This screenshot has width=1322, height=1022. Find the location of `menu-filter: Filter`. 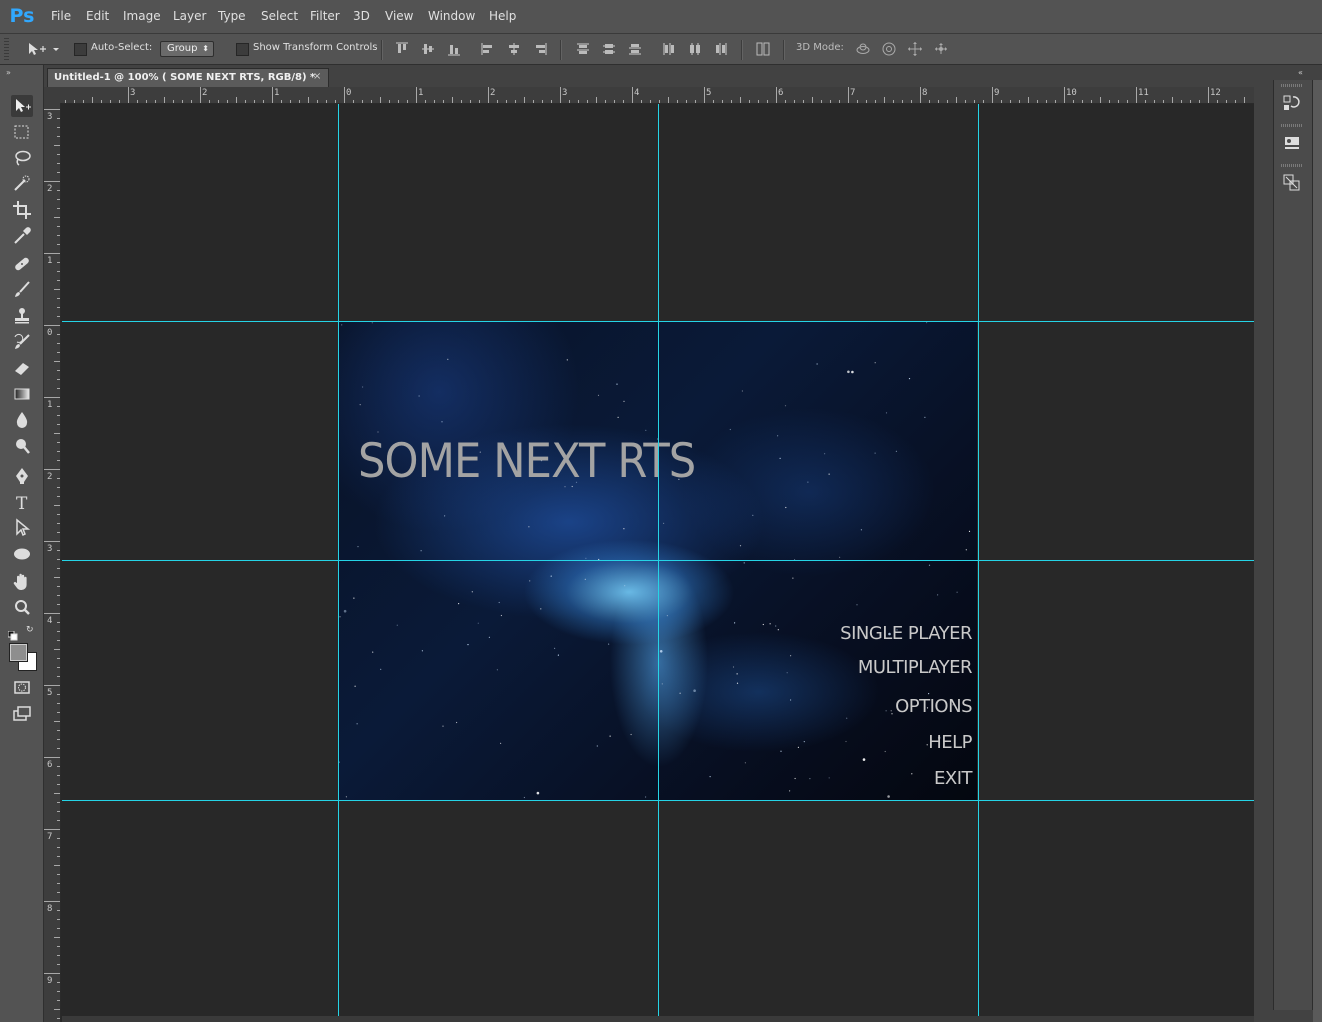

menu-filter: Filter is located at coordinates (325, 16).